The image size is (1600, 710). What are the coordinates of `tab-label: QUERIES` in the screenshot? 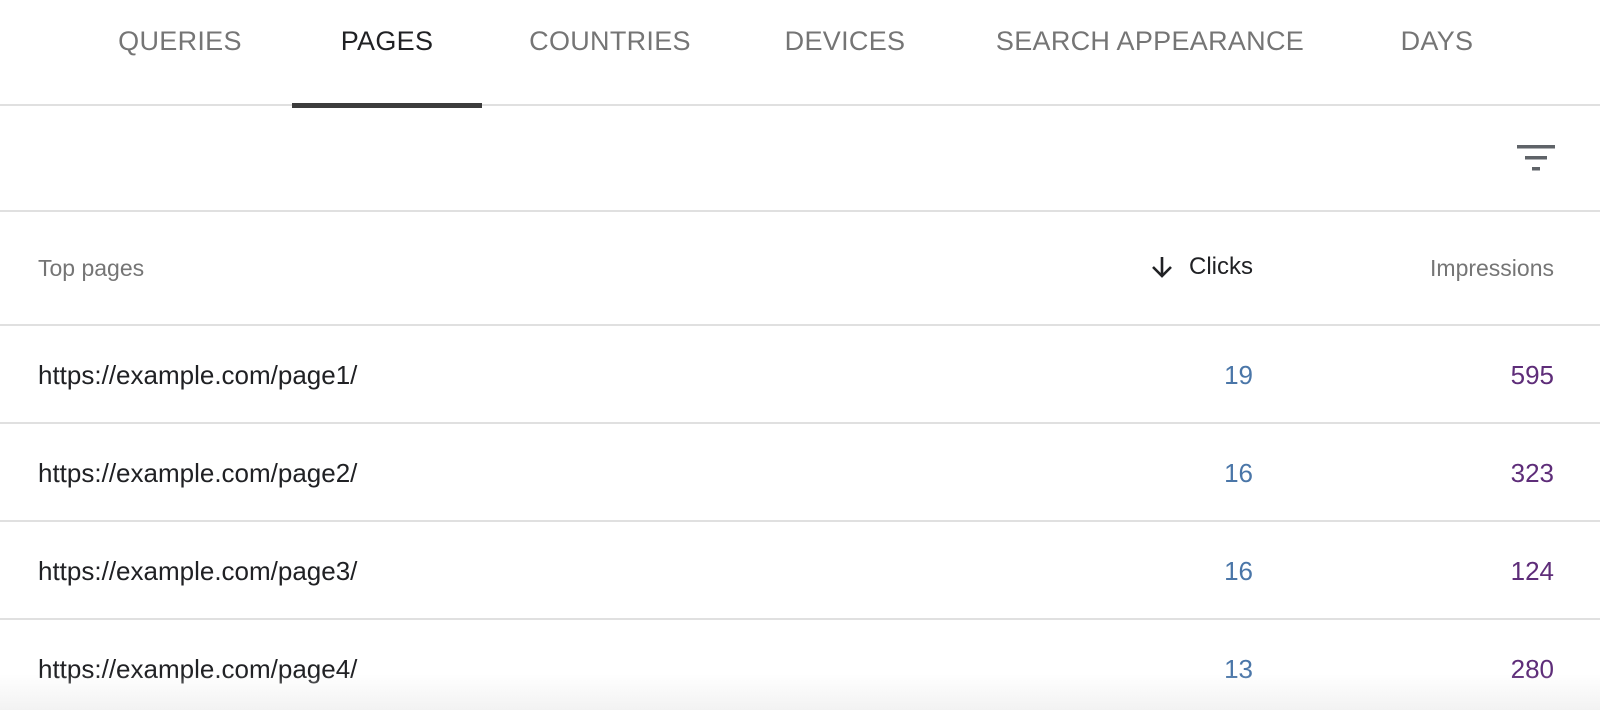 It's located at (180, 41).